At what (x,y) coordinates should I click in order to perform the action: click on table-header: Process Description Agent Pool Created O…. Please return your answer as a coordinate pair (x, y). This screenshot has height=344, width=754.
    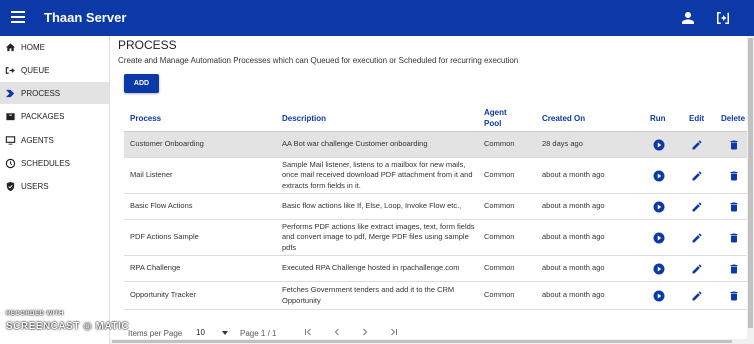
    Looking at the image, I should click on (439, 118).